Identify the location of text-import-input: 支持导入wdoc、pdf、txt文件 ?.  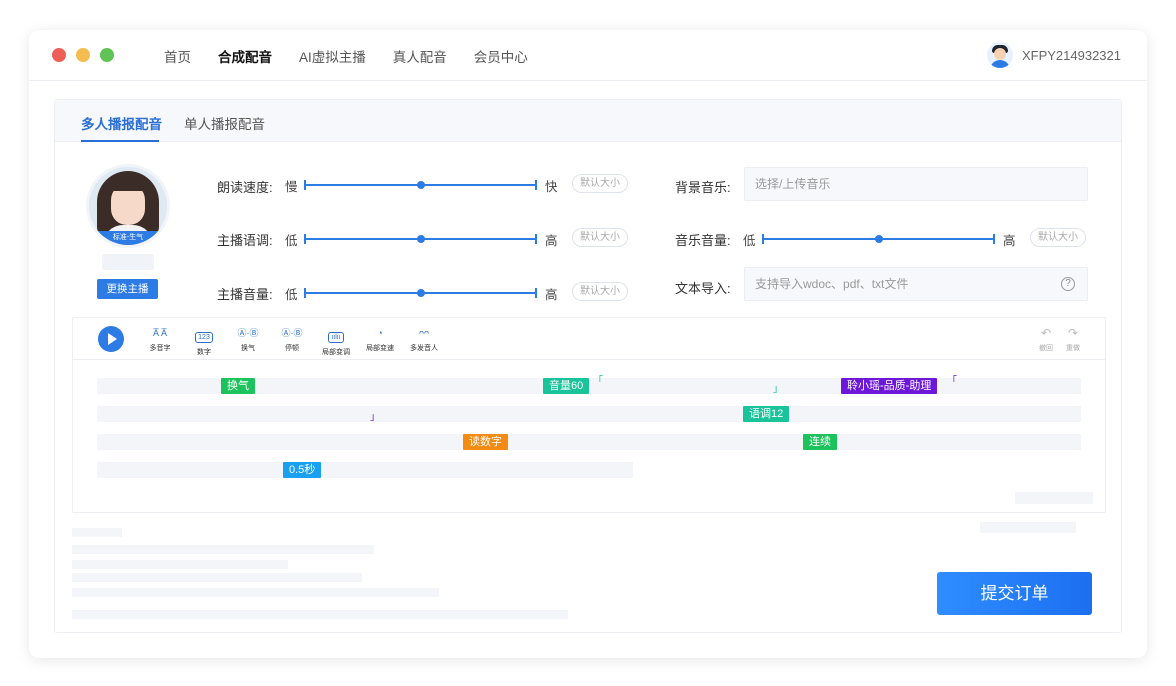
(916, 284).